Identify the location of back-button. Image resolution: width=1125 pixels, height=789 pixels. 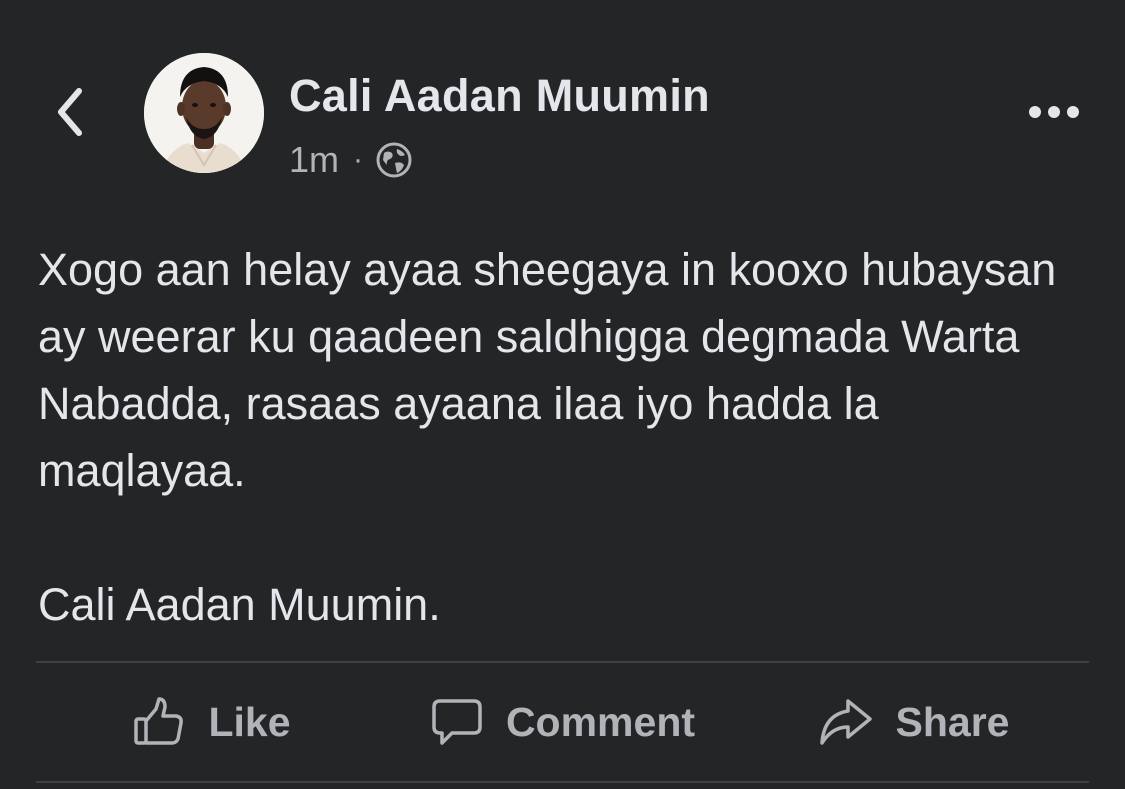
(70, 112).